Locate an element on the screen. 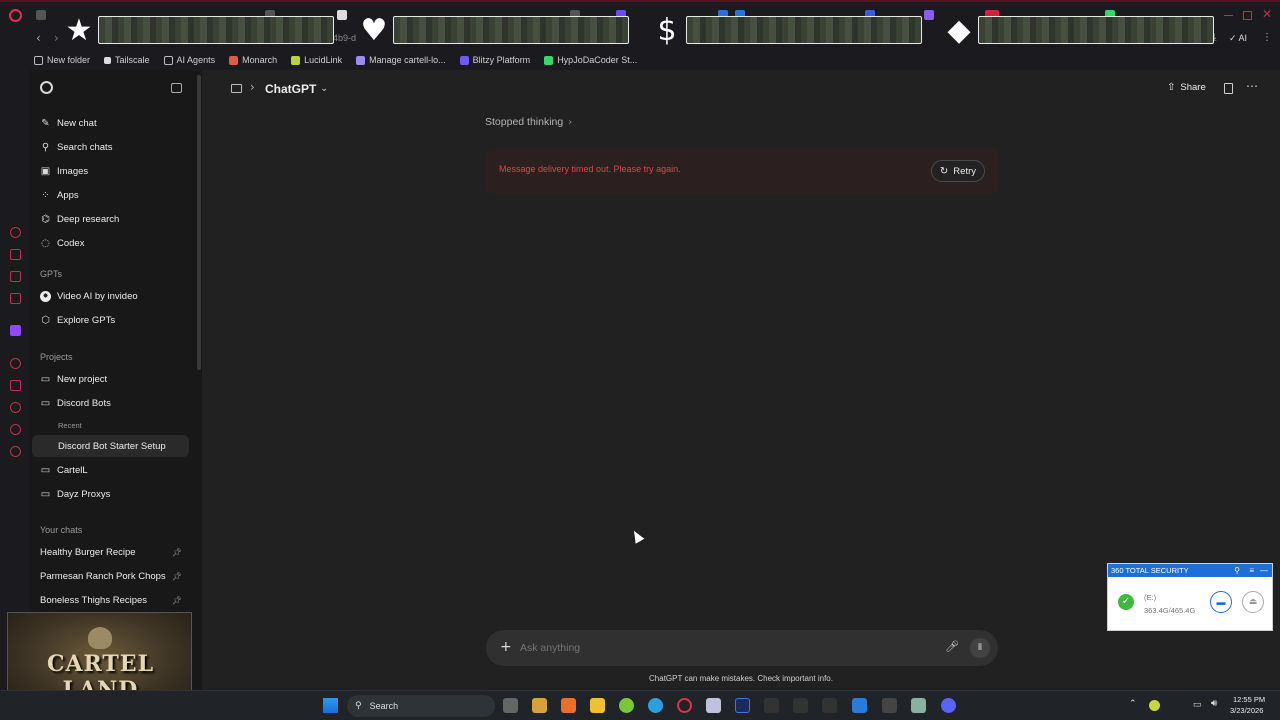  open-folder-button: ▬ is located at coordinates (1221, 602).